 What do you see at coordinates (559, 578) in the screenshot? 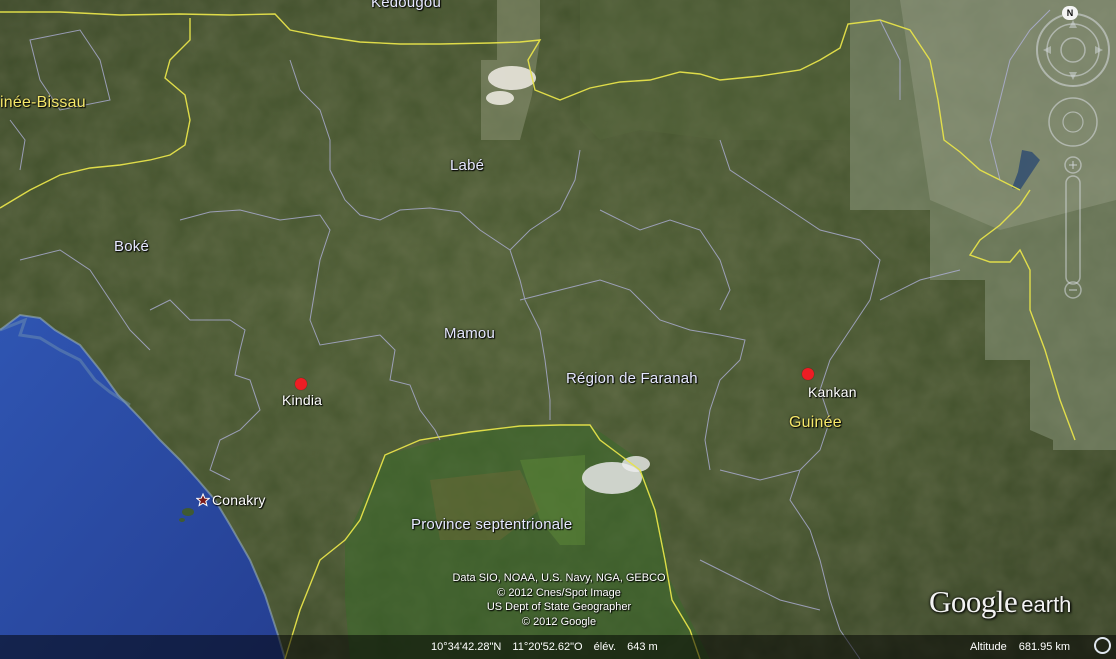
I see `attribution-line: Data SIO, NOAA, U.S. Navy, NGA, GEBCO` at bounding box center [559, 578].